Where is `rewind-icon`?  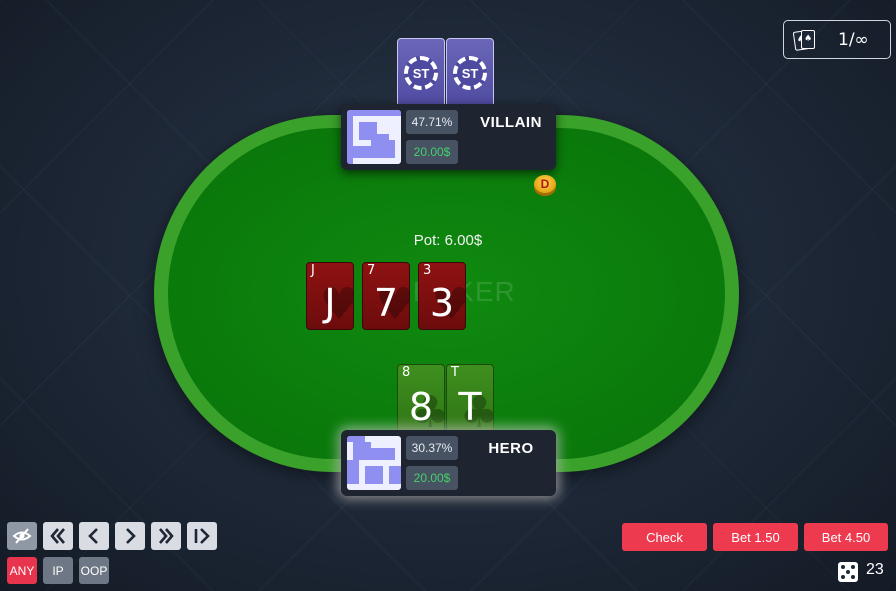
rewind-icon is located at coordinates (57, 536).